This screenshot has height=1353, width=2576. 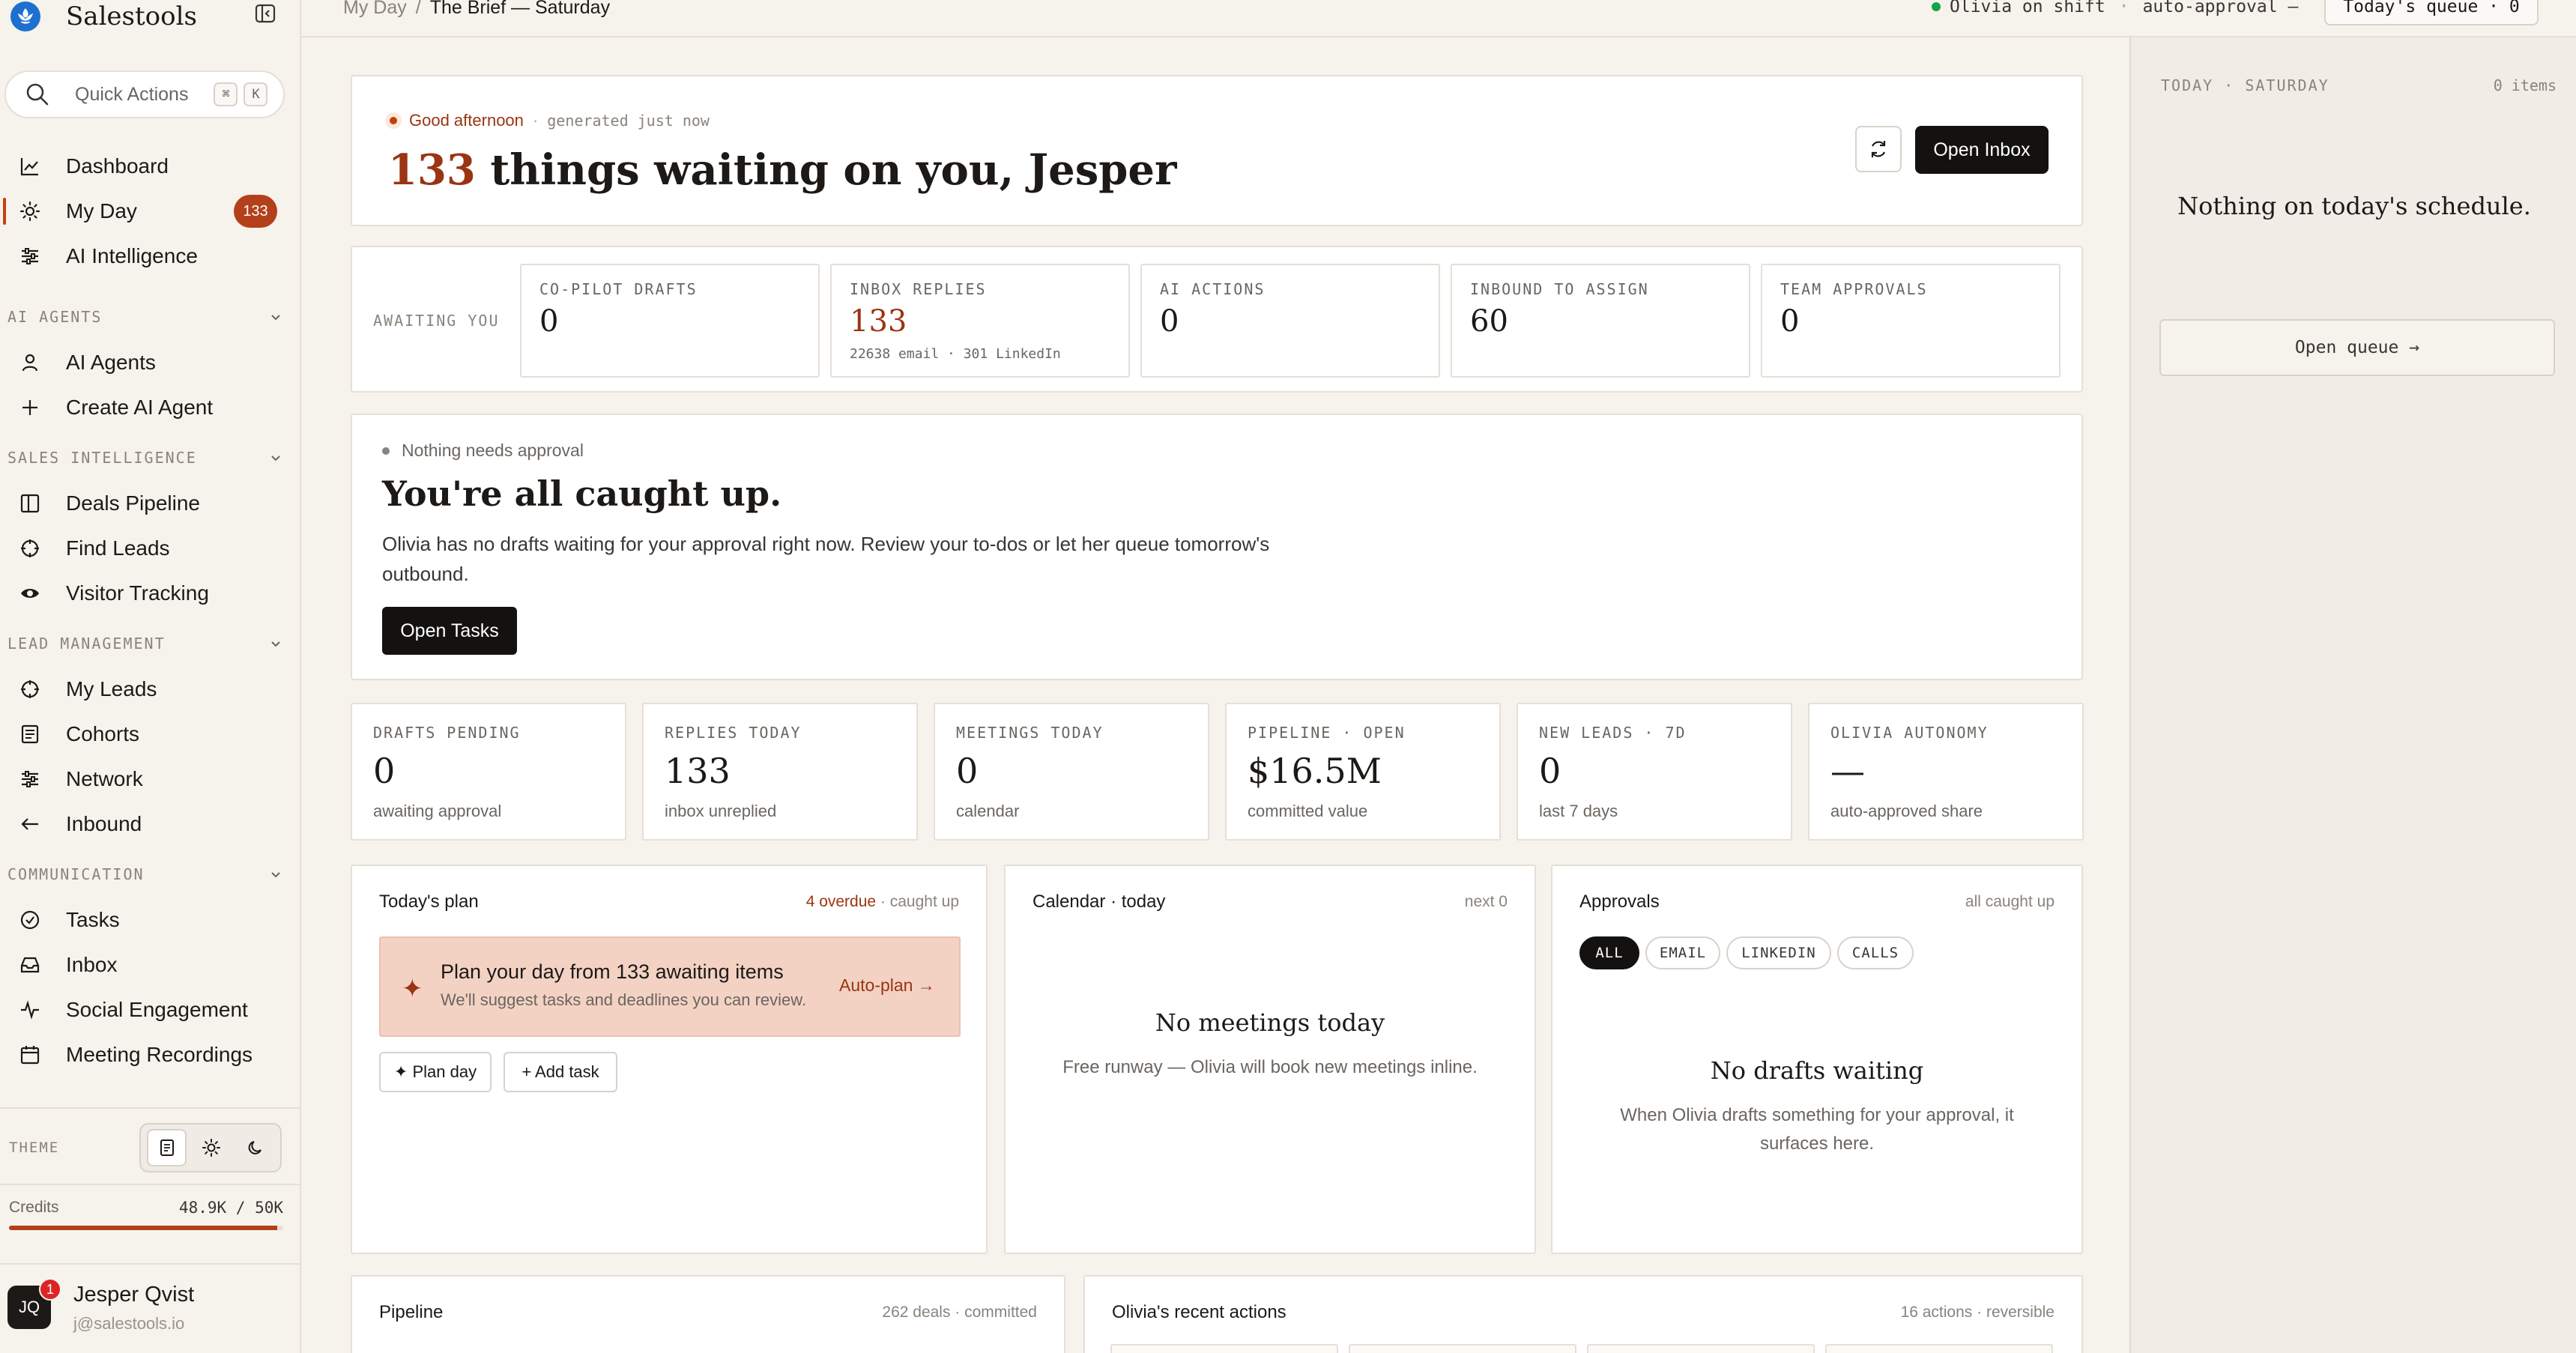 What do you see at coordinates (878, 321) in the screenshot?
I see `stat-value: 133` at bounding box center [878, 321].